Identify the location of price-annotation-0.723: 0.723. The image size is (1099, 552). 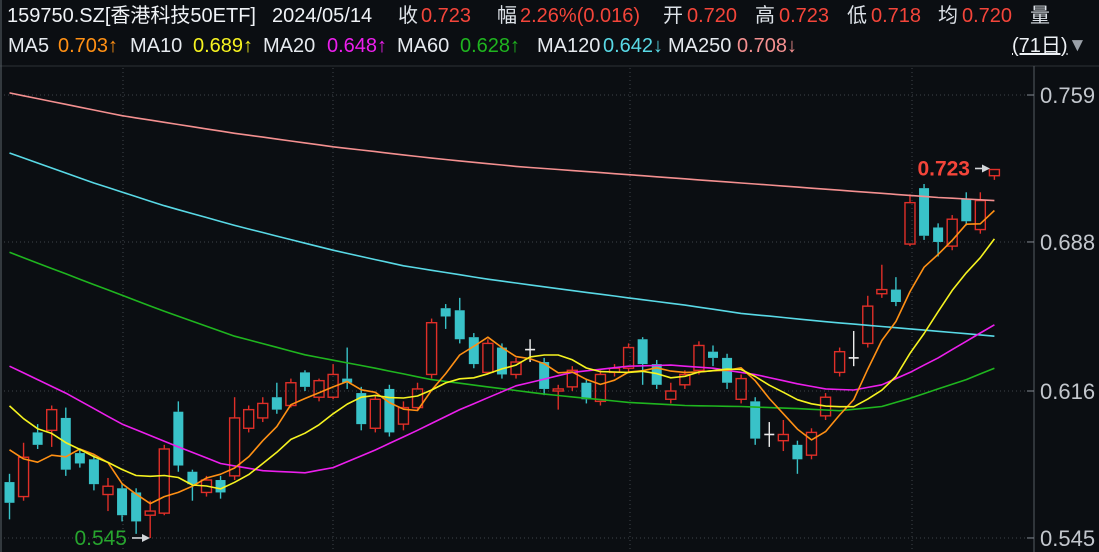
(943, 168).